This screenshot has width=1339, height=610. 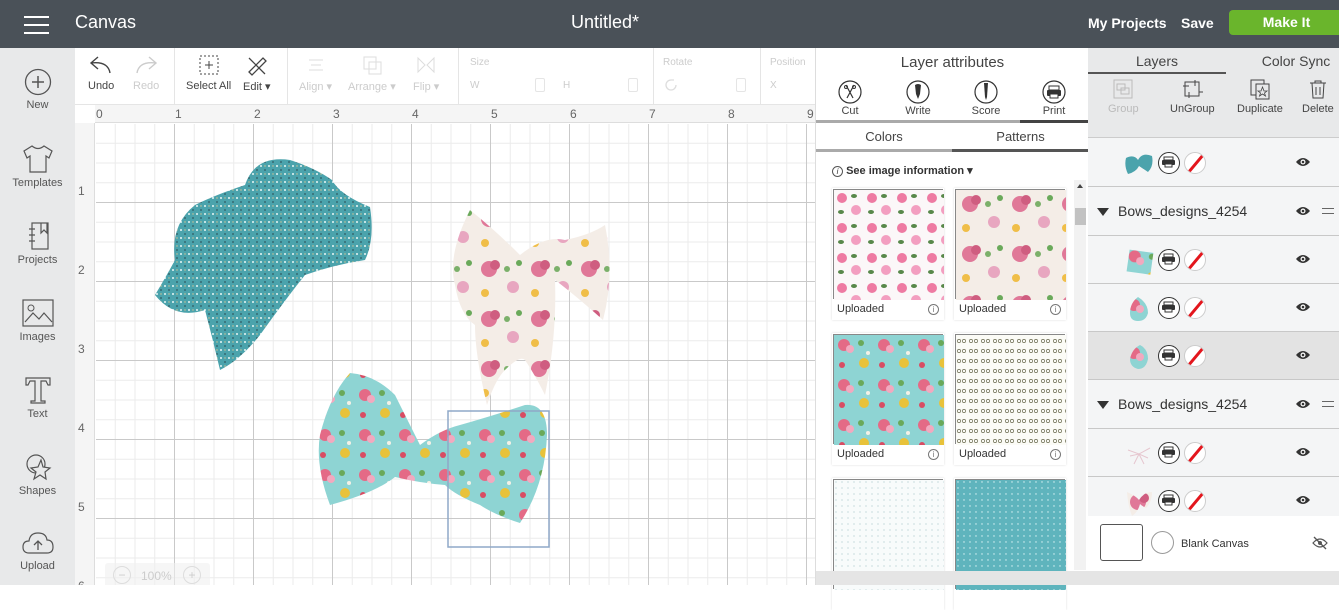 What do you see at coordinates (884, 137) in the screenshot?
I see `tab-colors: Colors` at bounding box center [884, 137].